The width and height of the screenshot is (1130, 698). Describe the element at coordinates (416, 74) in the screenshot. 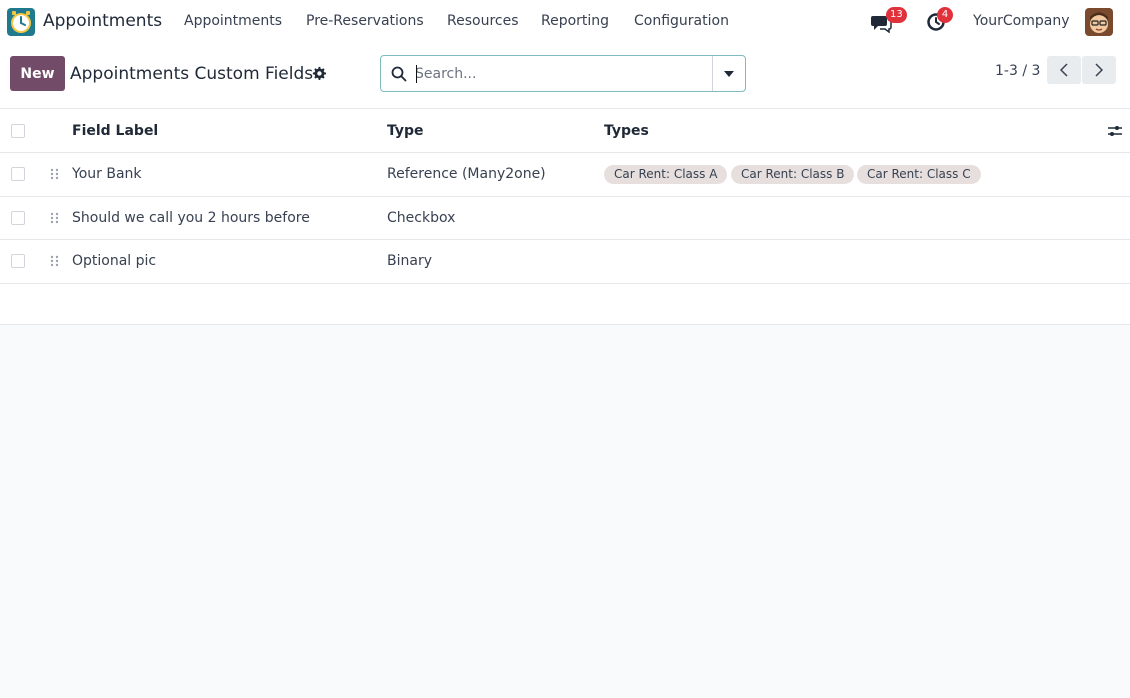

I see `text-cursor` at that location.